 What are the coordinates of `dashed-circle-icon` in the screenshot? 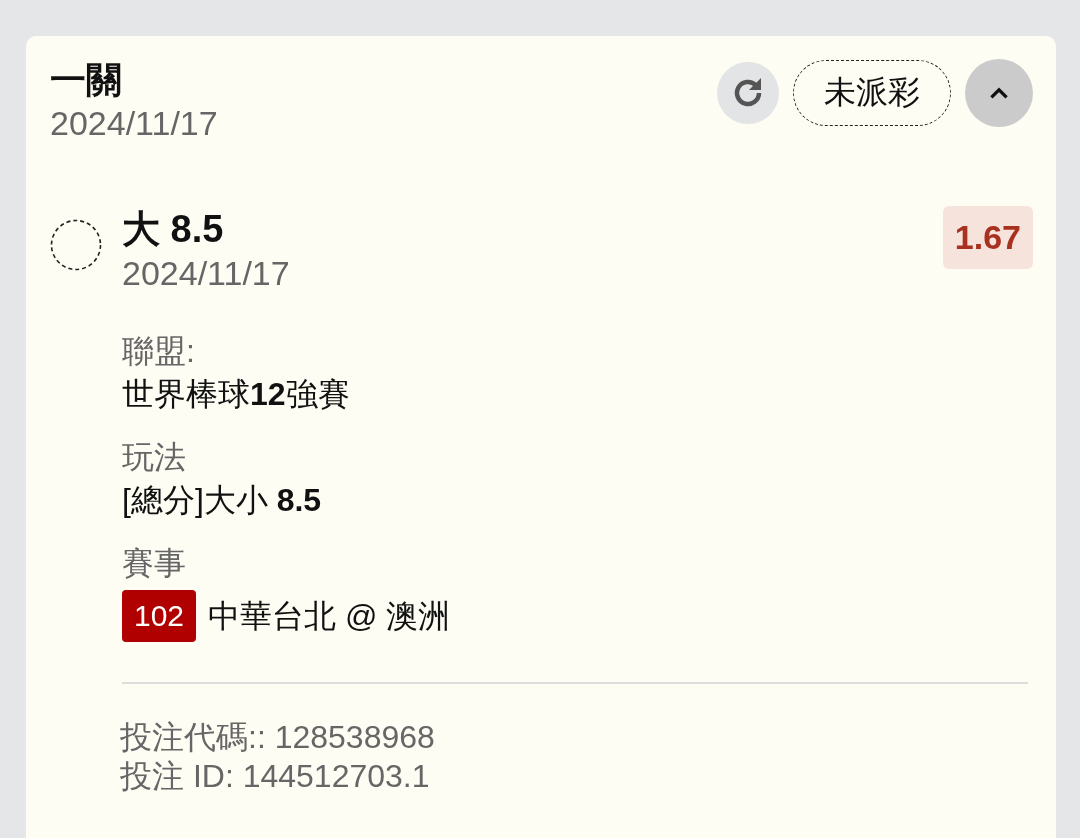 It's located at (76, 245).